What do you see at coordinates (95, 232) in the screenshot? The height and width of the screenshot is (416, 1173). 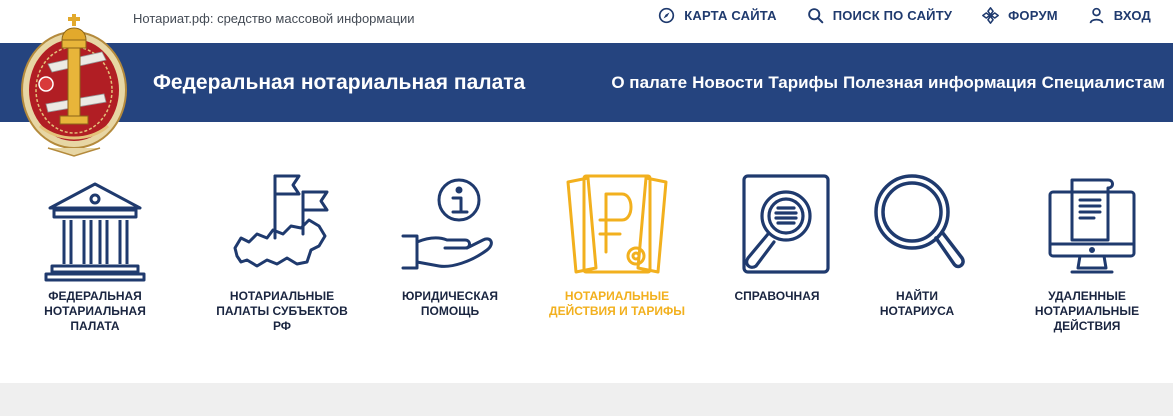 I see `courthouse-icon` at bounding box center [95, 232].